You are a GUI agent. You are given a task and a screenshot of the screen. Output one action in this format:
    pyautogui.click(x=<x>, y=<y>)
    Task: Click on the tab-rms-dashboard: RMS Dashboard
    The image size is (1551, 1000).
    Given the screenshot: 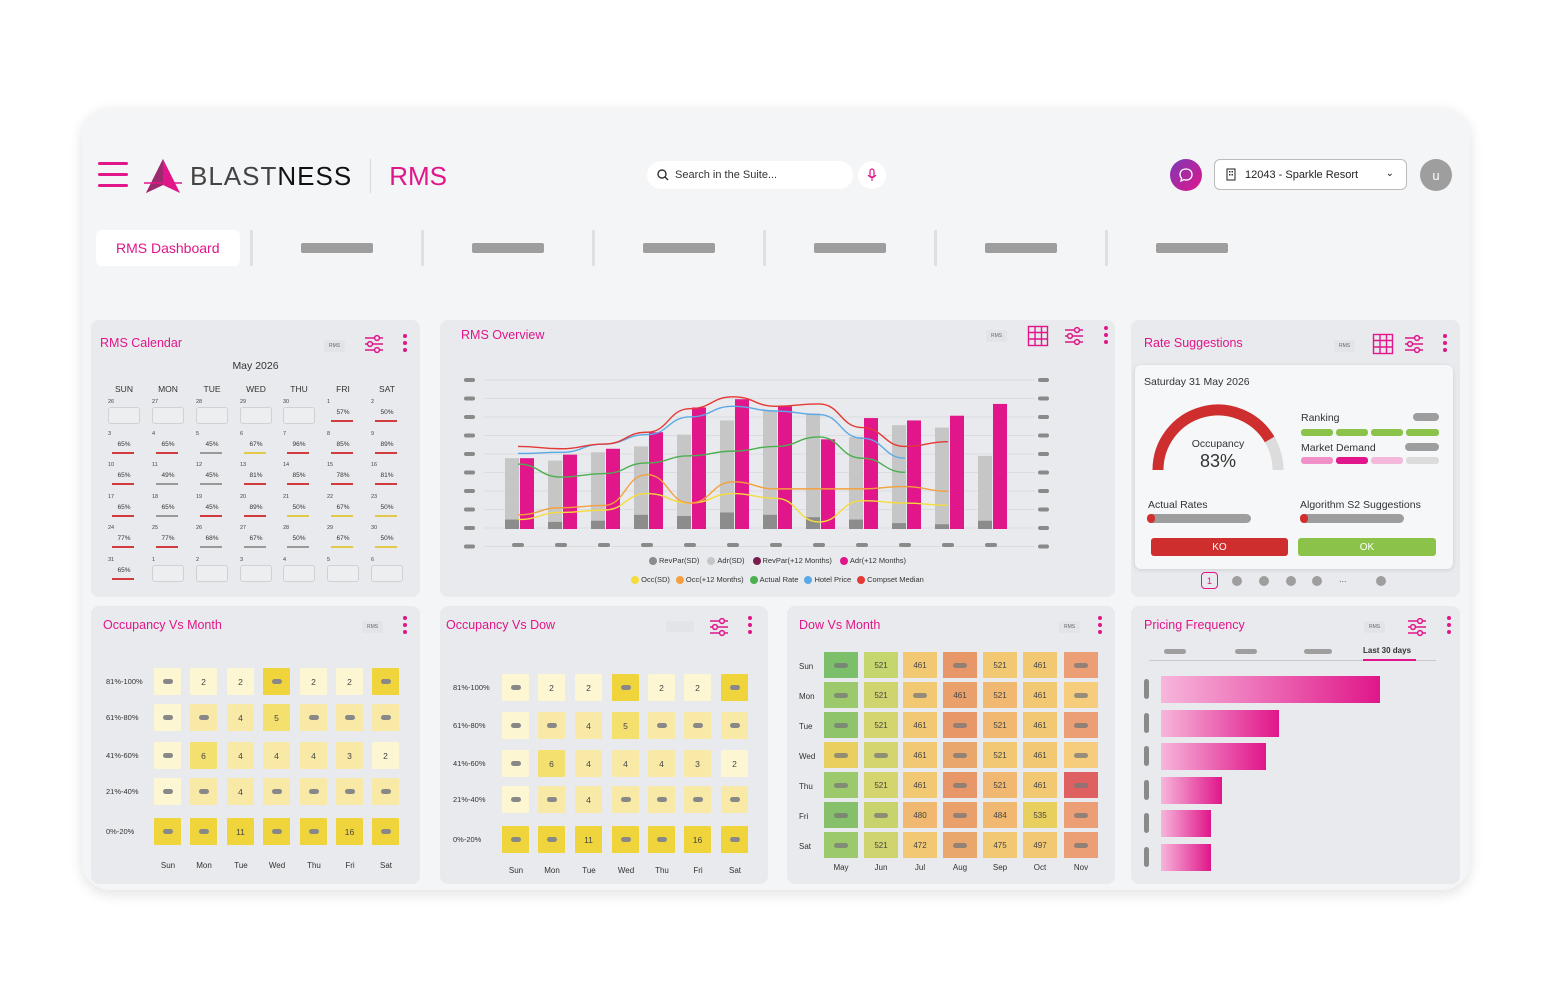 What is the action you would take?
    pyautogui.click(x=168, y=248)
    